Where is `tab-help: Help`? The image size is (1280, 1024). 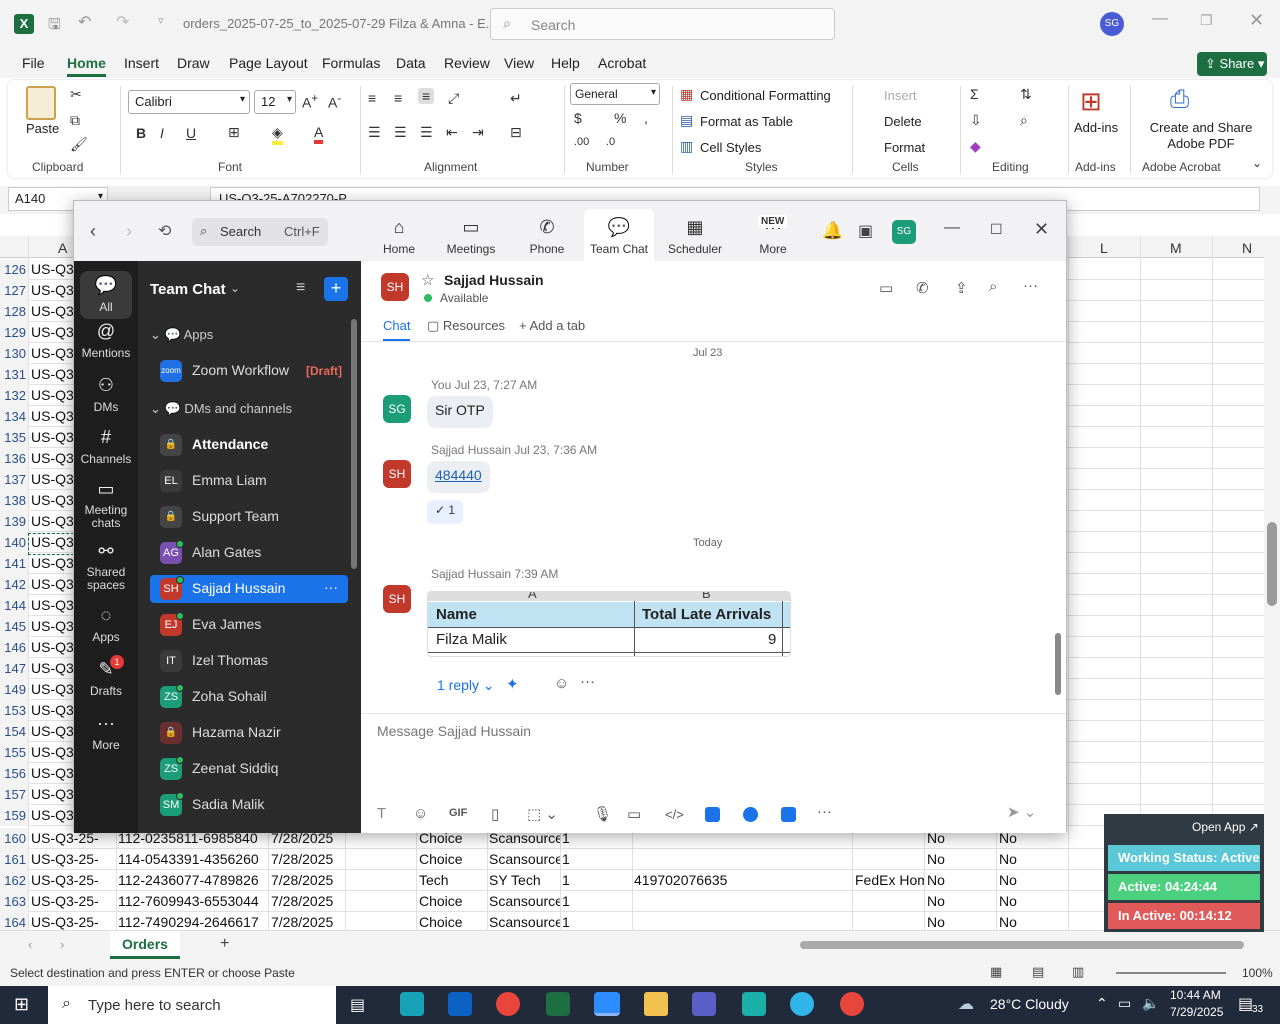
tab-help: Help is located at coordinates (565, 63).